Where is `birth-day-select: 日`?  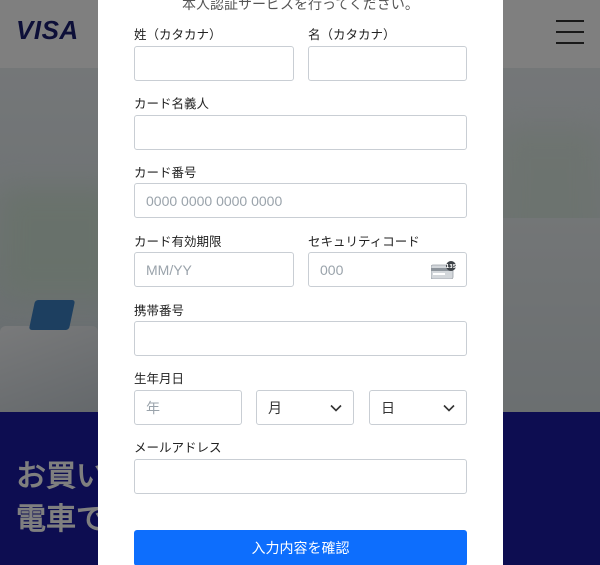 birth-day-select: 日 is located at coordinates (418, 407).